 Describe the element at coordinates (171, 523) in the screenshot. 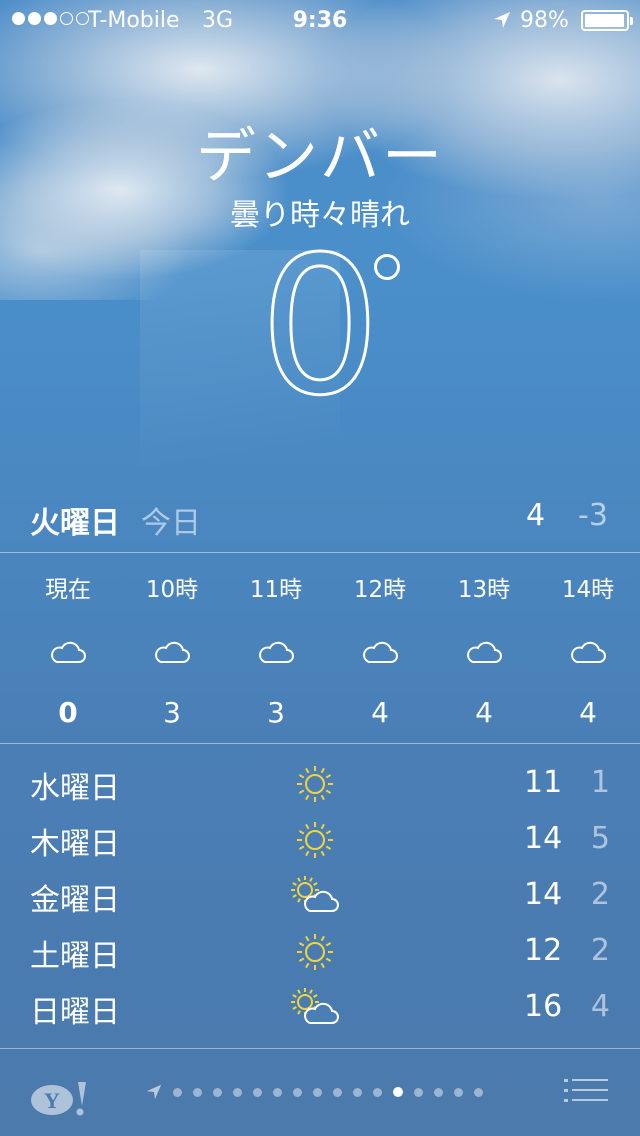

I see `today-label: 今日` at that location.